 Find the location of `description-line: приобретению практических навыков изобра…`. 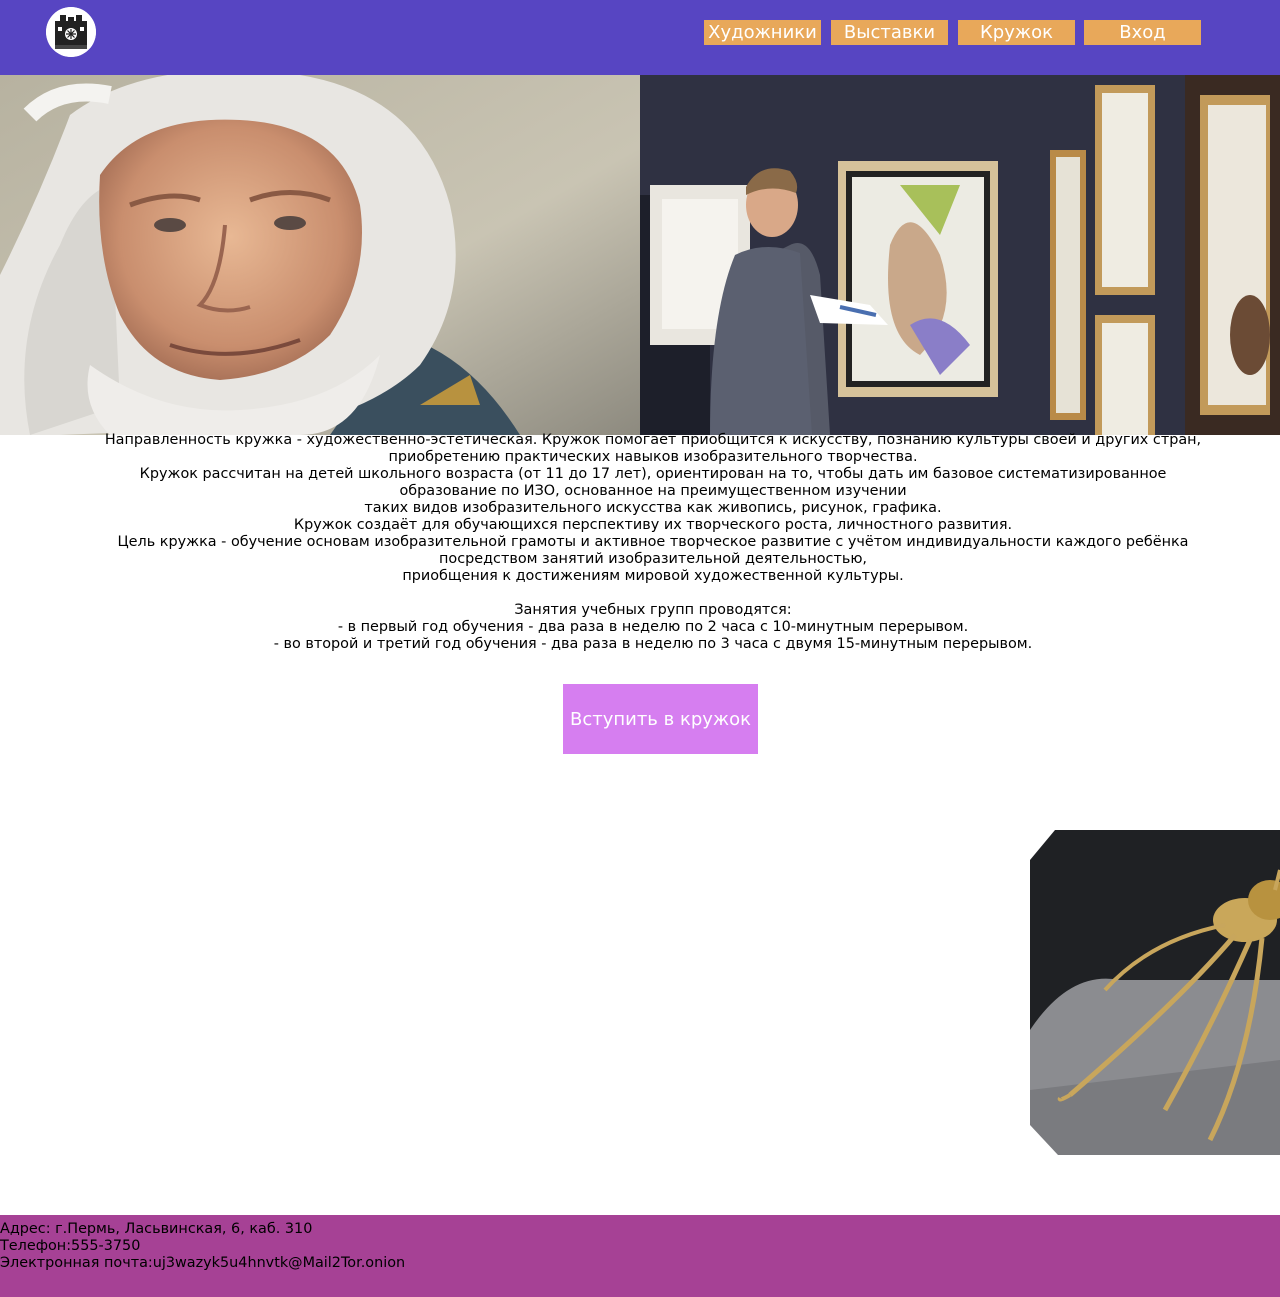

description-line: приобретению практических навыков изобра… is located at coordinates (653, 457).